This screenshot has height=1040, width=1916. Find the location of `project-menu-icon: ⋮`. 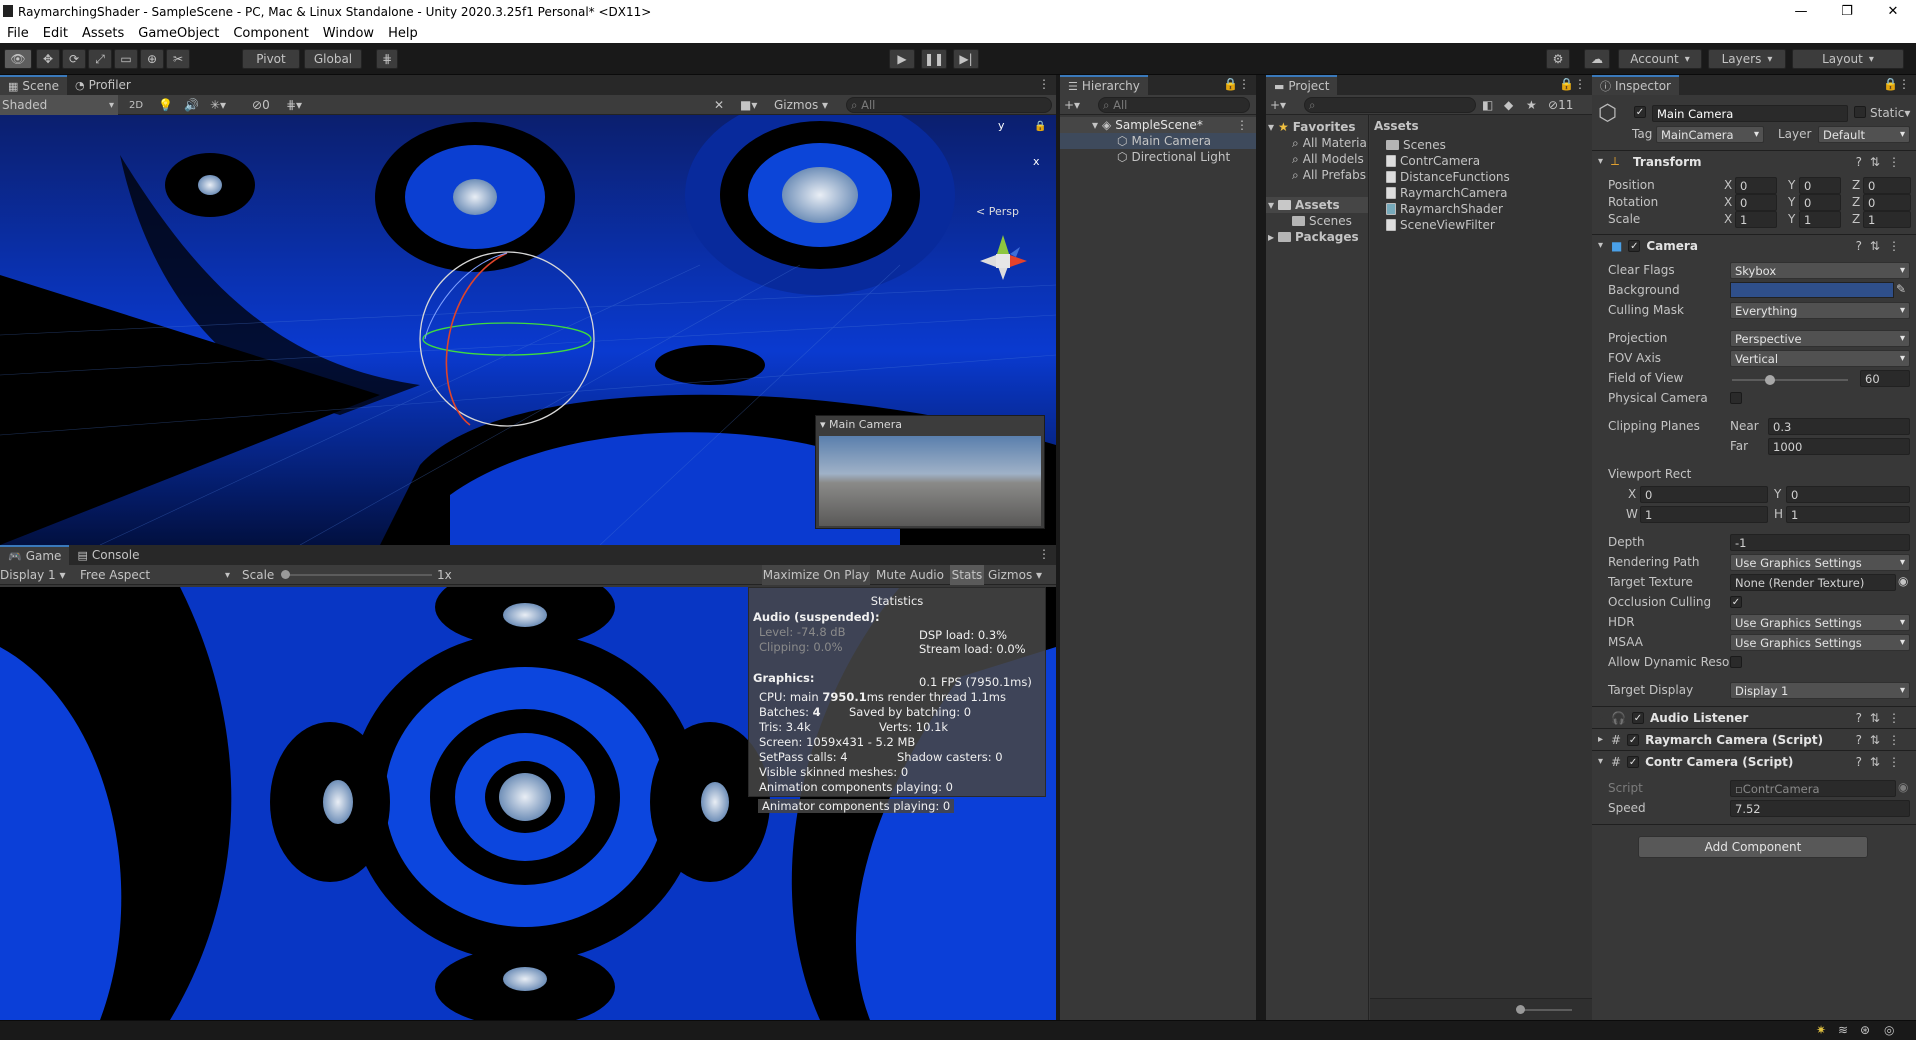

project-menu-icon: ⋮ is located at coordinates (1580, 84).